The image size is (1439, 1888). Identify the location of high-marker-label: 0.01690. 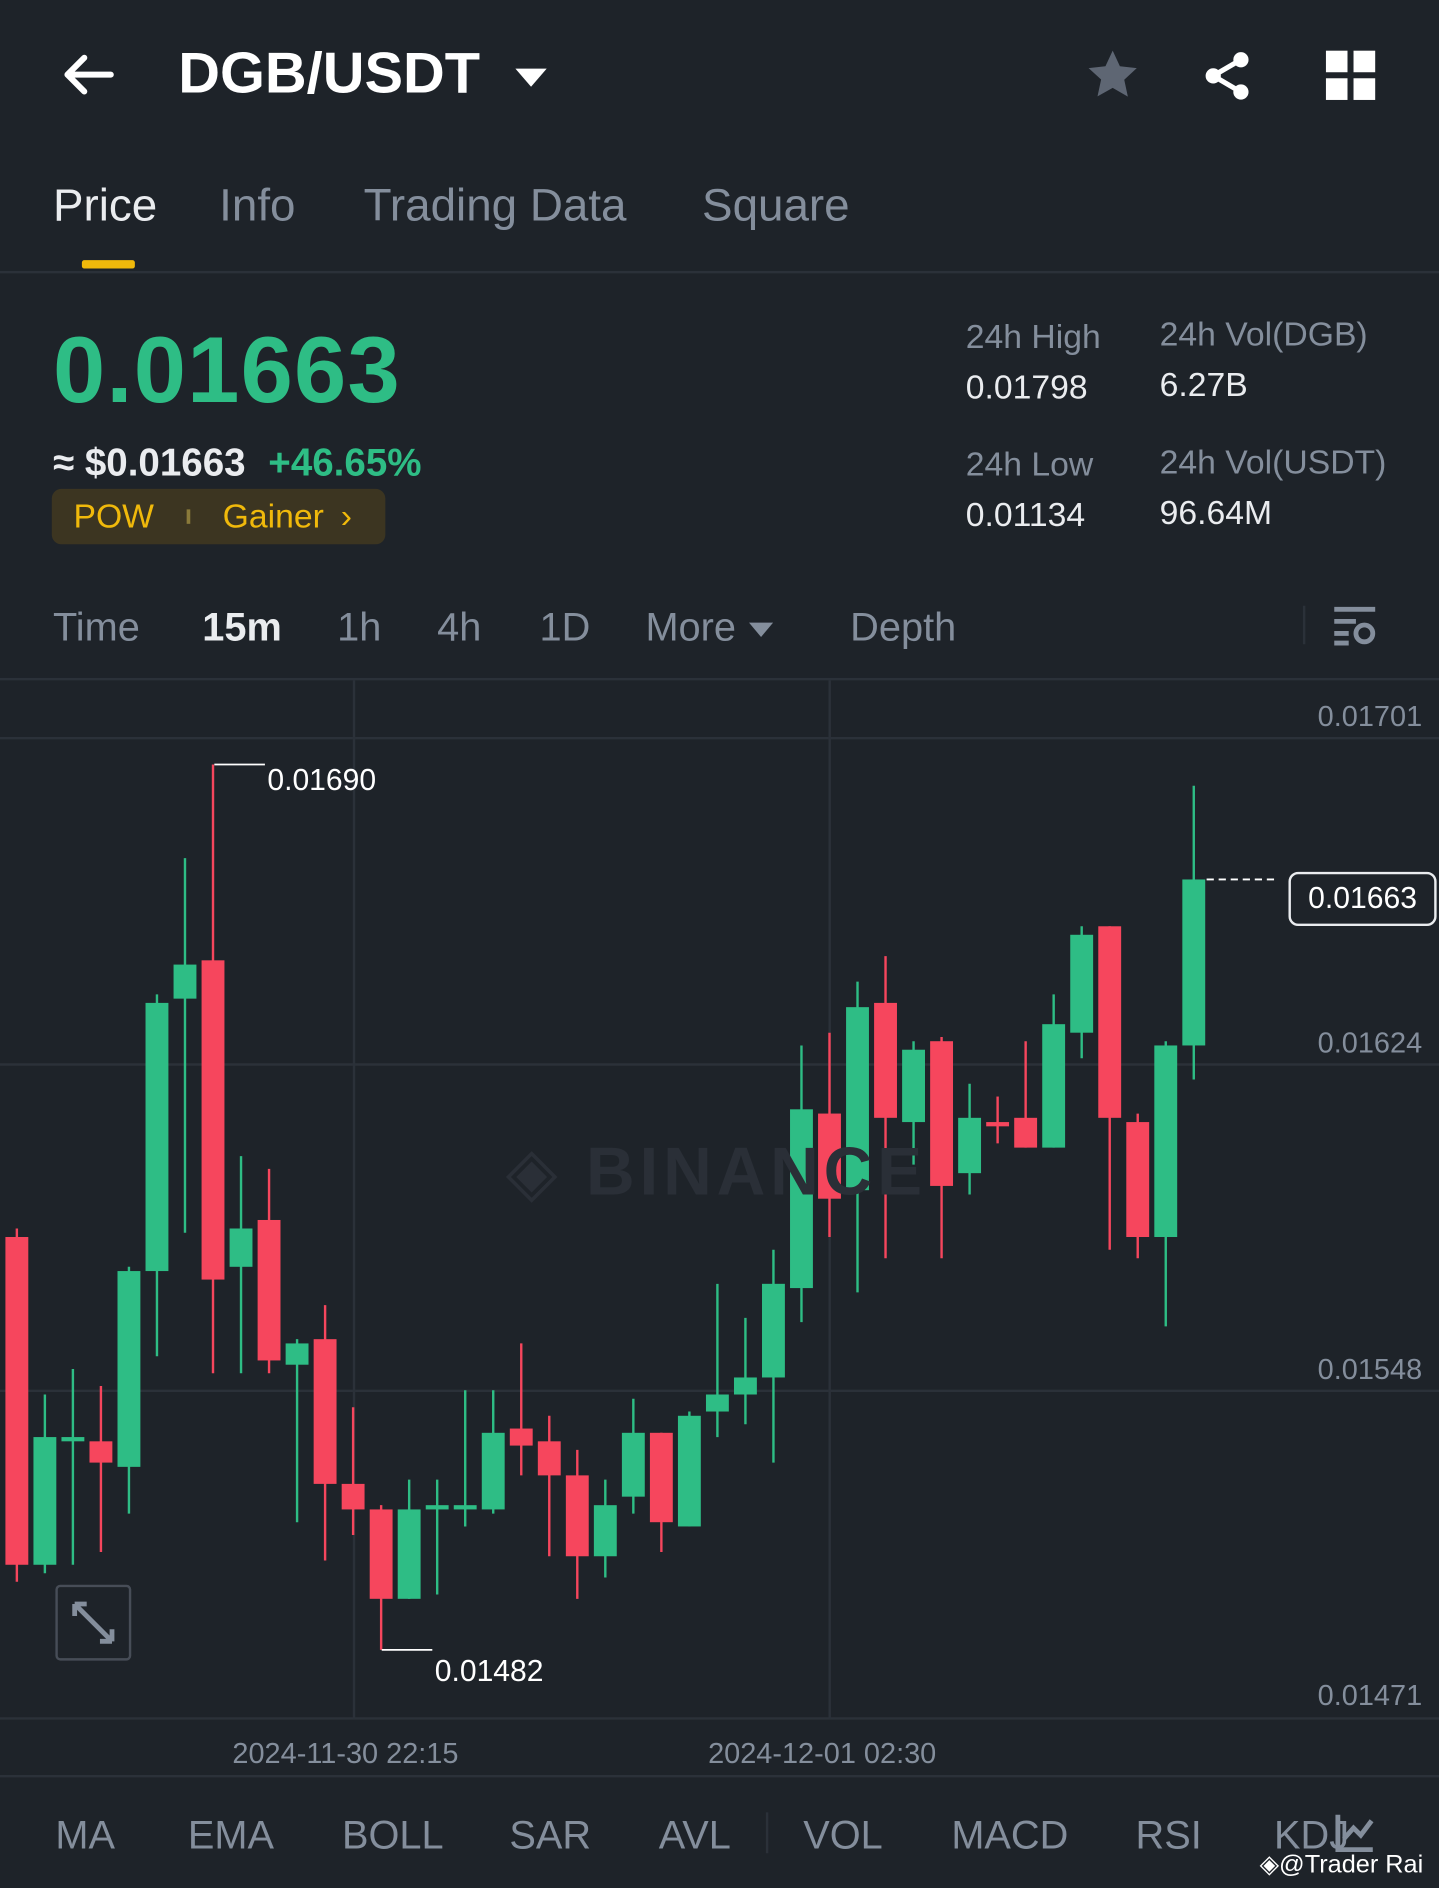
(322, 780).